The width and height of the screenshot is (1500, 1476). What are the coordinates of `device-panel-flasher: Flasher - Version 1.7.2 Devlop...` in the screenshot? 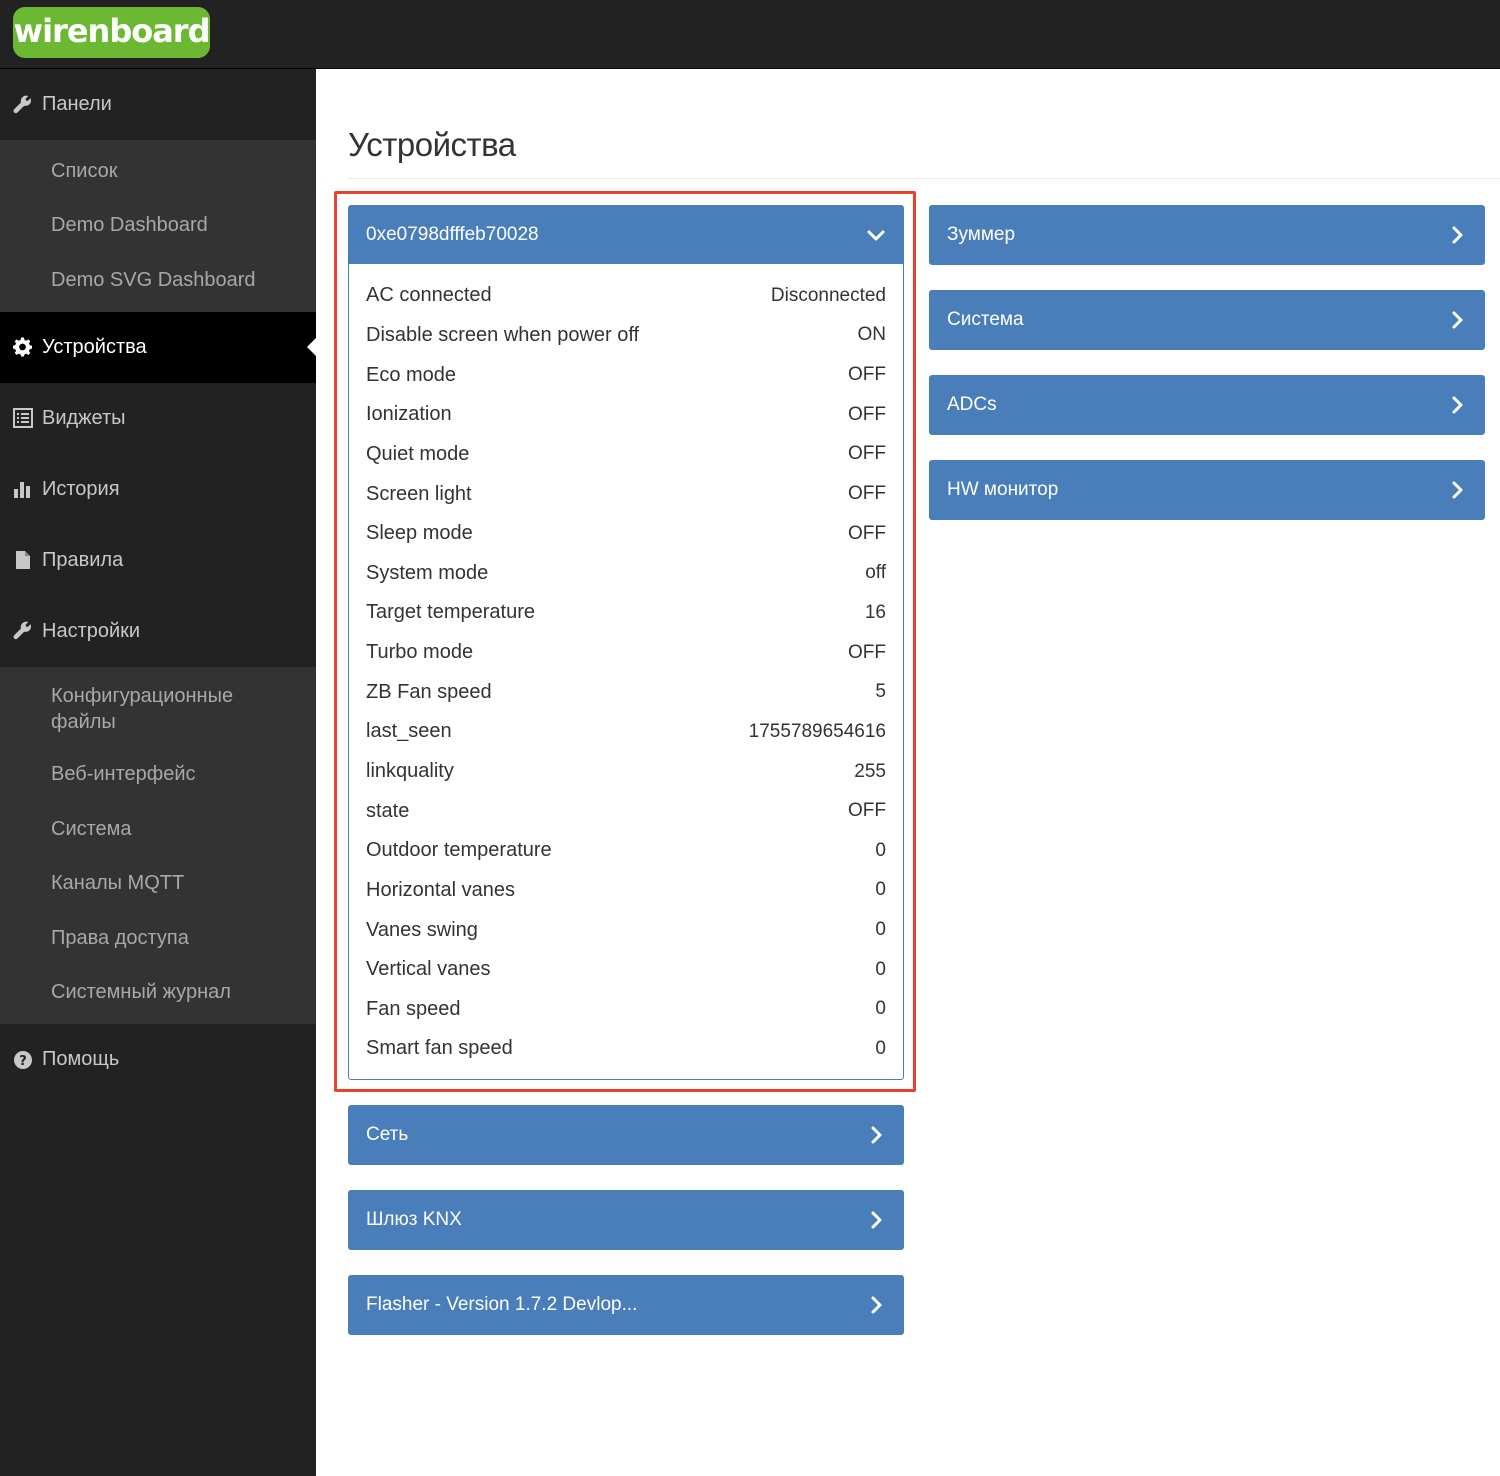 It's located at (626, 1305).